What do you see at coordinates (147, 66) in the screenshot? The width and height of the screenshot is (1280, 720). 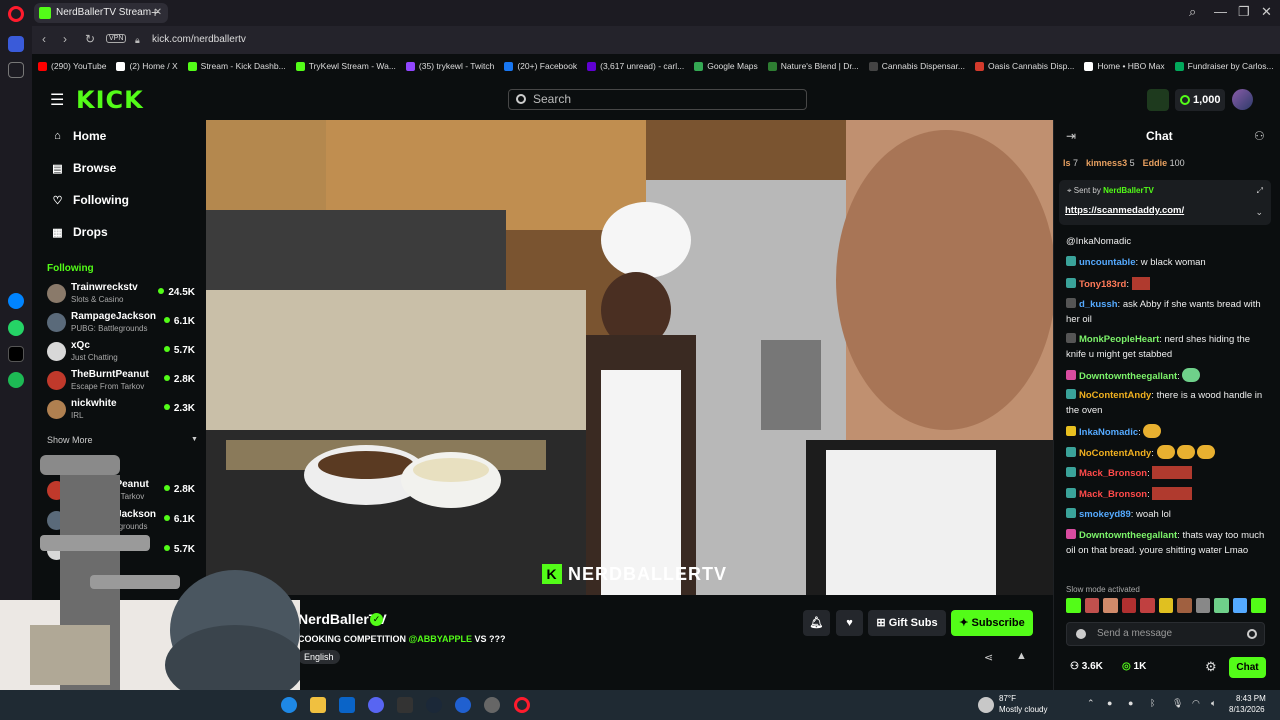 I see `bookmark-item: (2) Home / X` at bounding box center [147, 66].